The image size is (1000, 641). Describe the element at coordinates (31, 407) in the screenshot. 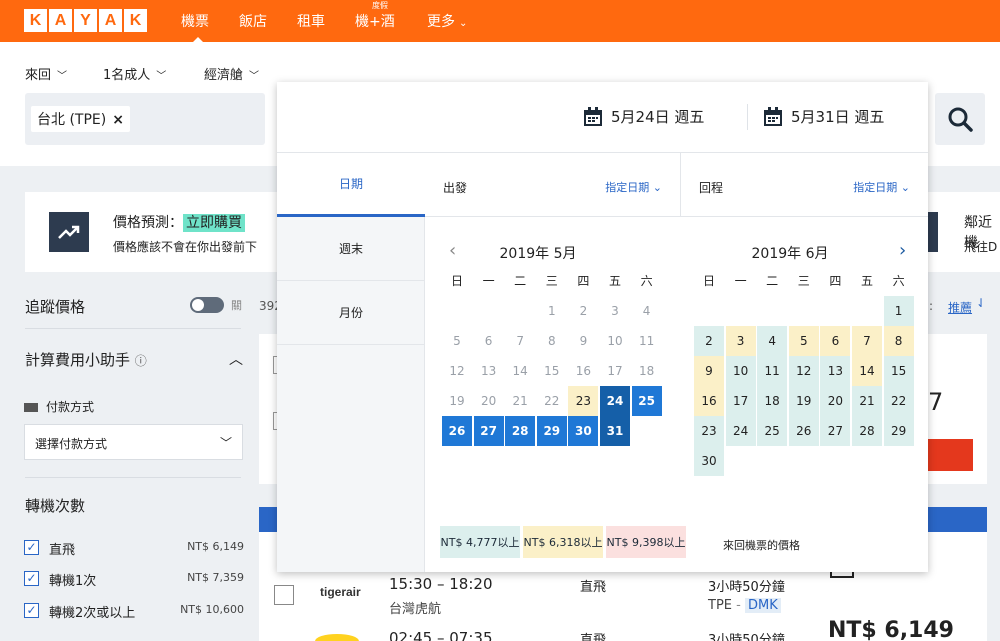

I see `card-icon` at that location.